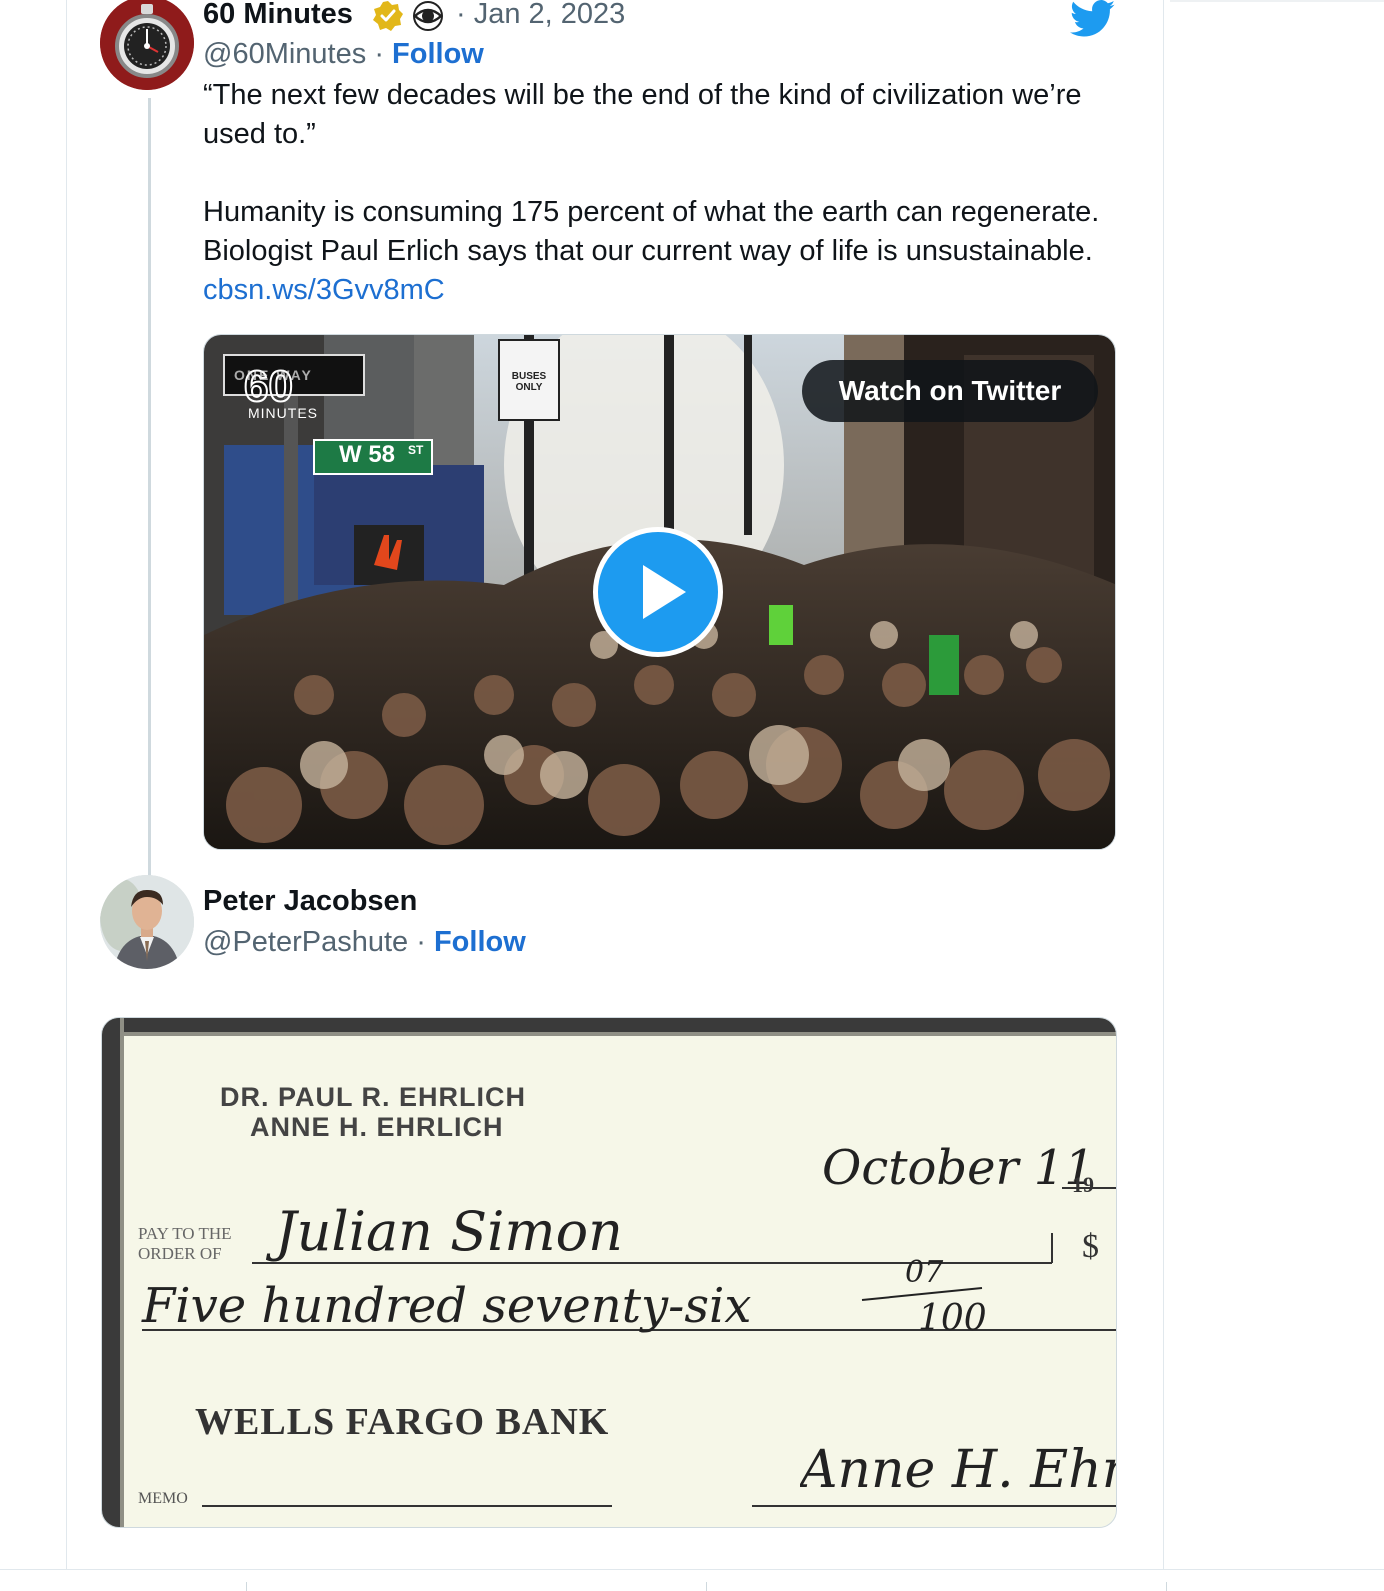 The width and height of the screenshot is (1384, 1591). I want to click on 60minutes-logo-word: MINUTES, so click(283, 413).